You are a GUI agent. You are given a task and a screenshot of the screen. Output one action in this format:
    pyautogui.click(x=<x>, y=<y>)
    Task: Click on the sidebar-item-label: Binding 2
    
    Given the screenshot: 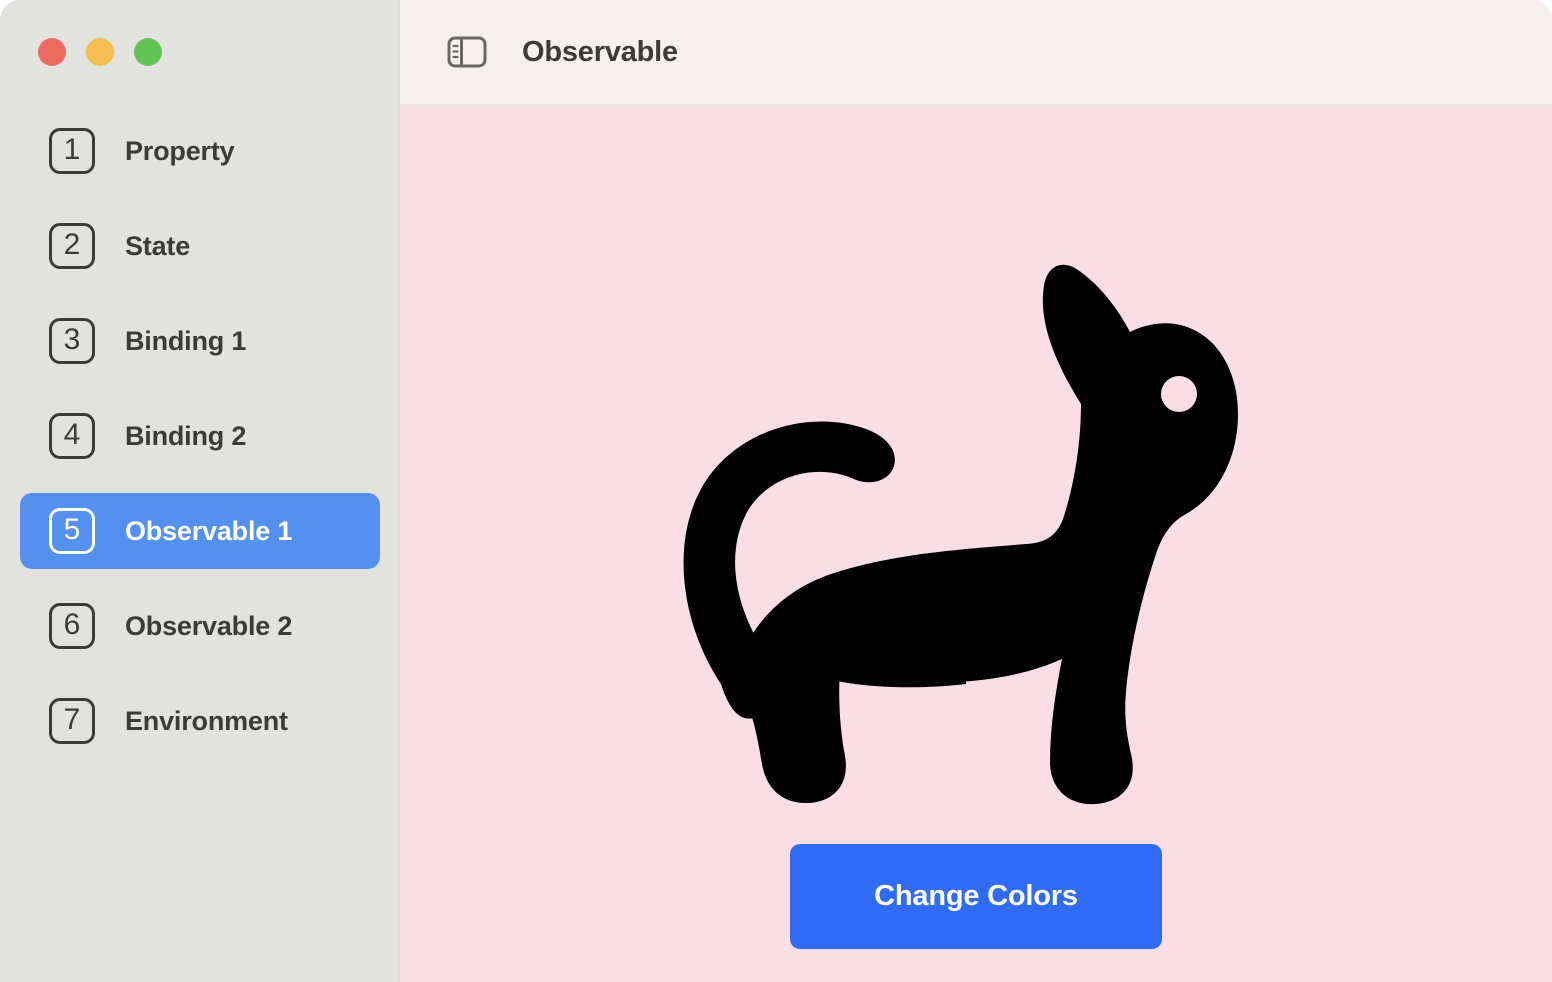 What is the action you would take?
    pyautogui.click(x=186, y=435)
    